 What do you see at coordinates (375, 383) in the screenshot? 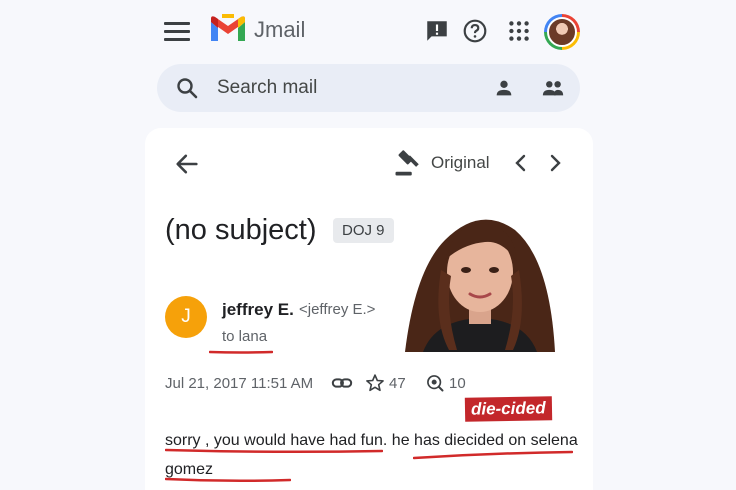
I see `star-icon` at bounding box center [375, 383].